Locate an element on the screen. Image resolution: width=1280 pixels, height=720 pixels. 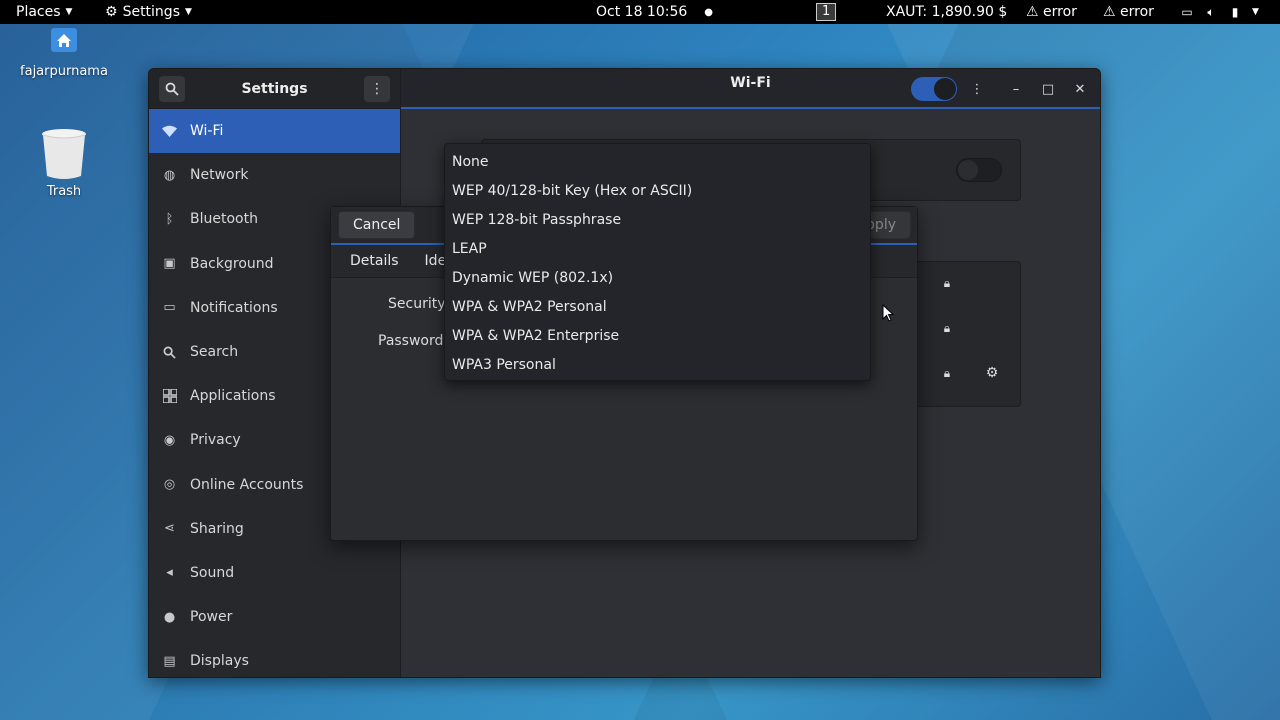
settings-app-menu: ⚙ Settings ▼ is located at coordinates (148, 12).